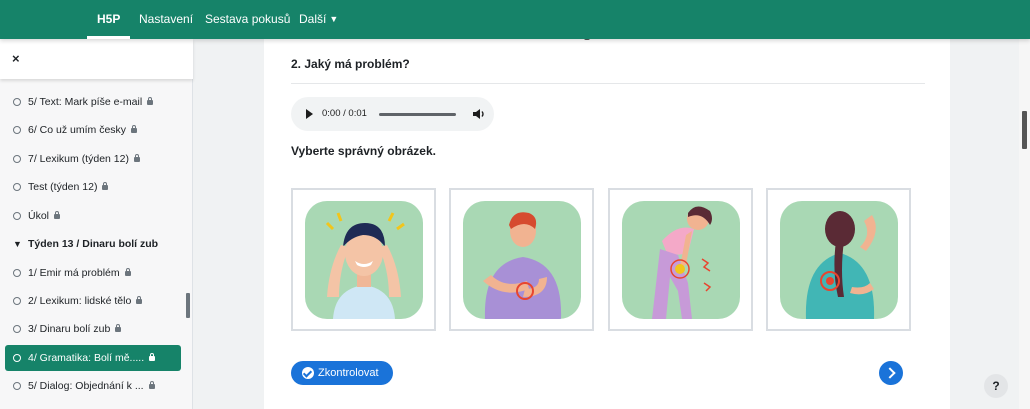 Image resolution: width=1030 pixels, height=409 pixels. I want to click on stomachache-image, so click(522, 265).